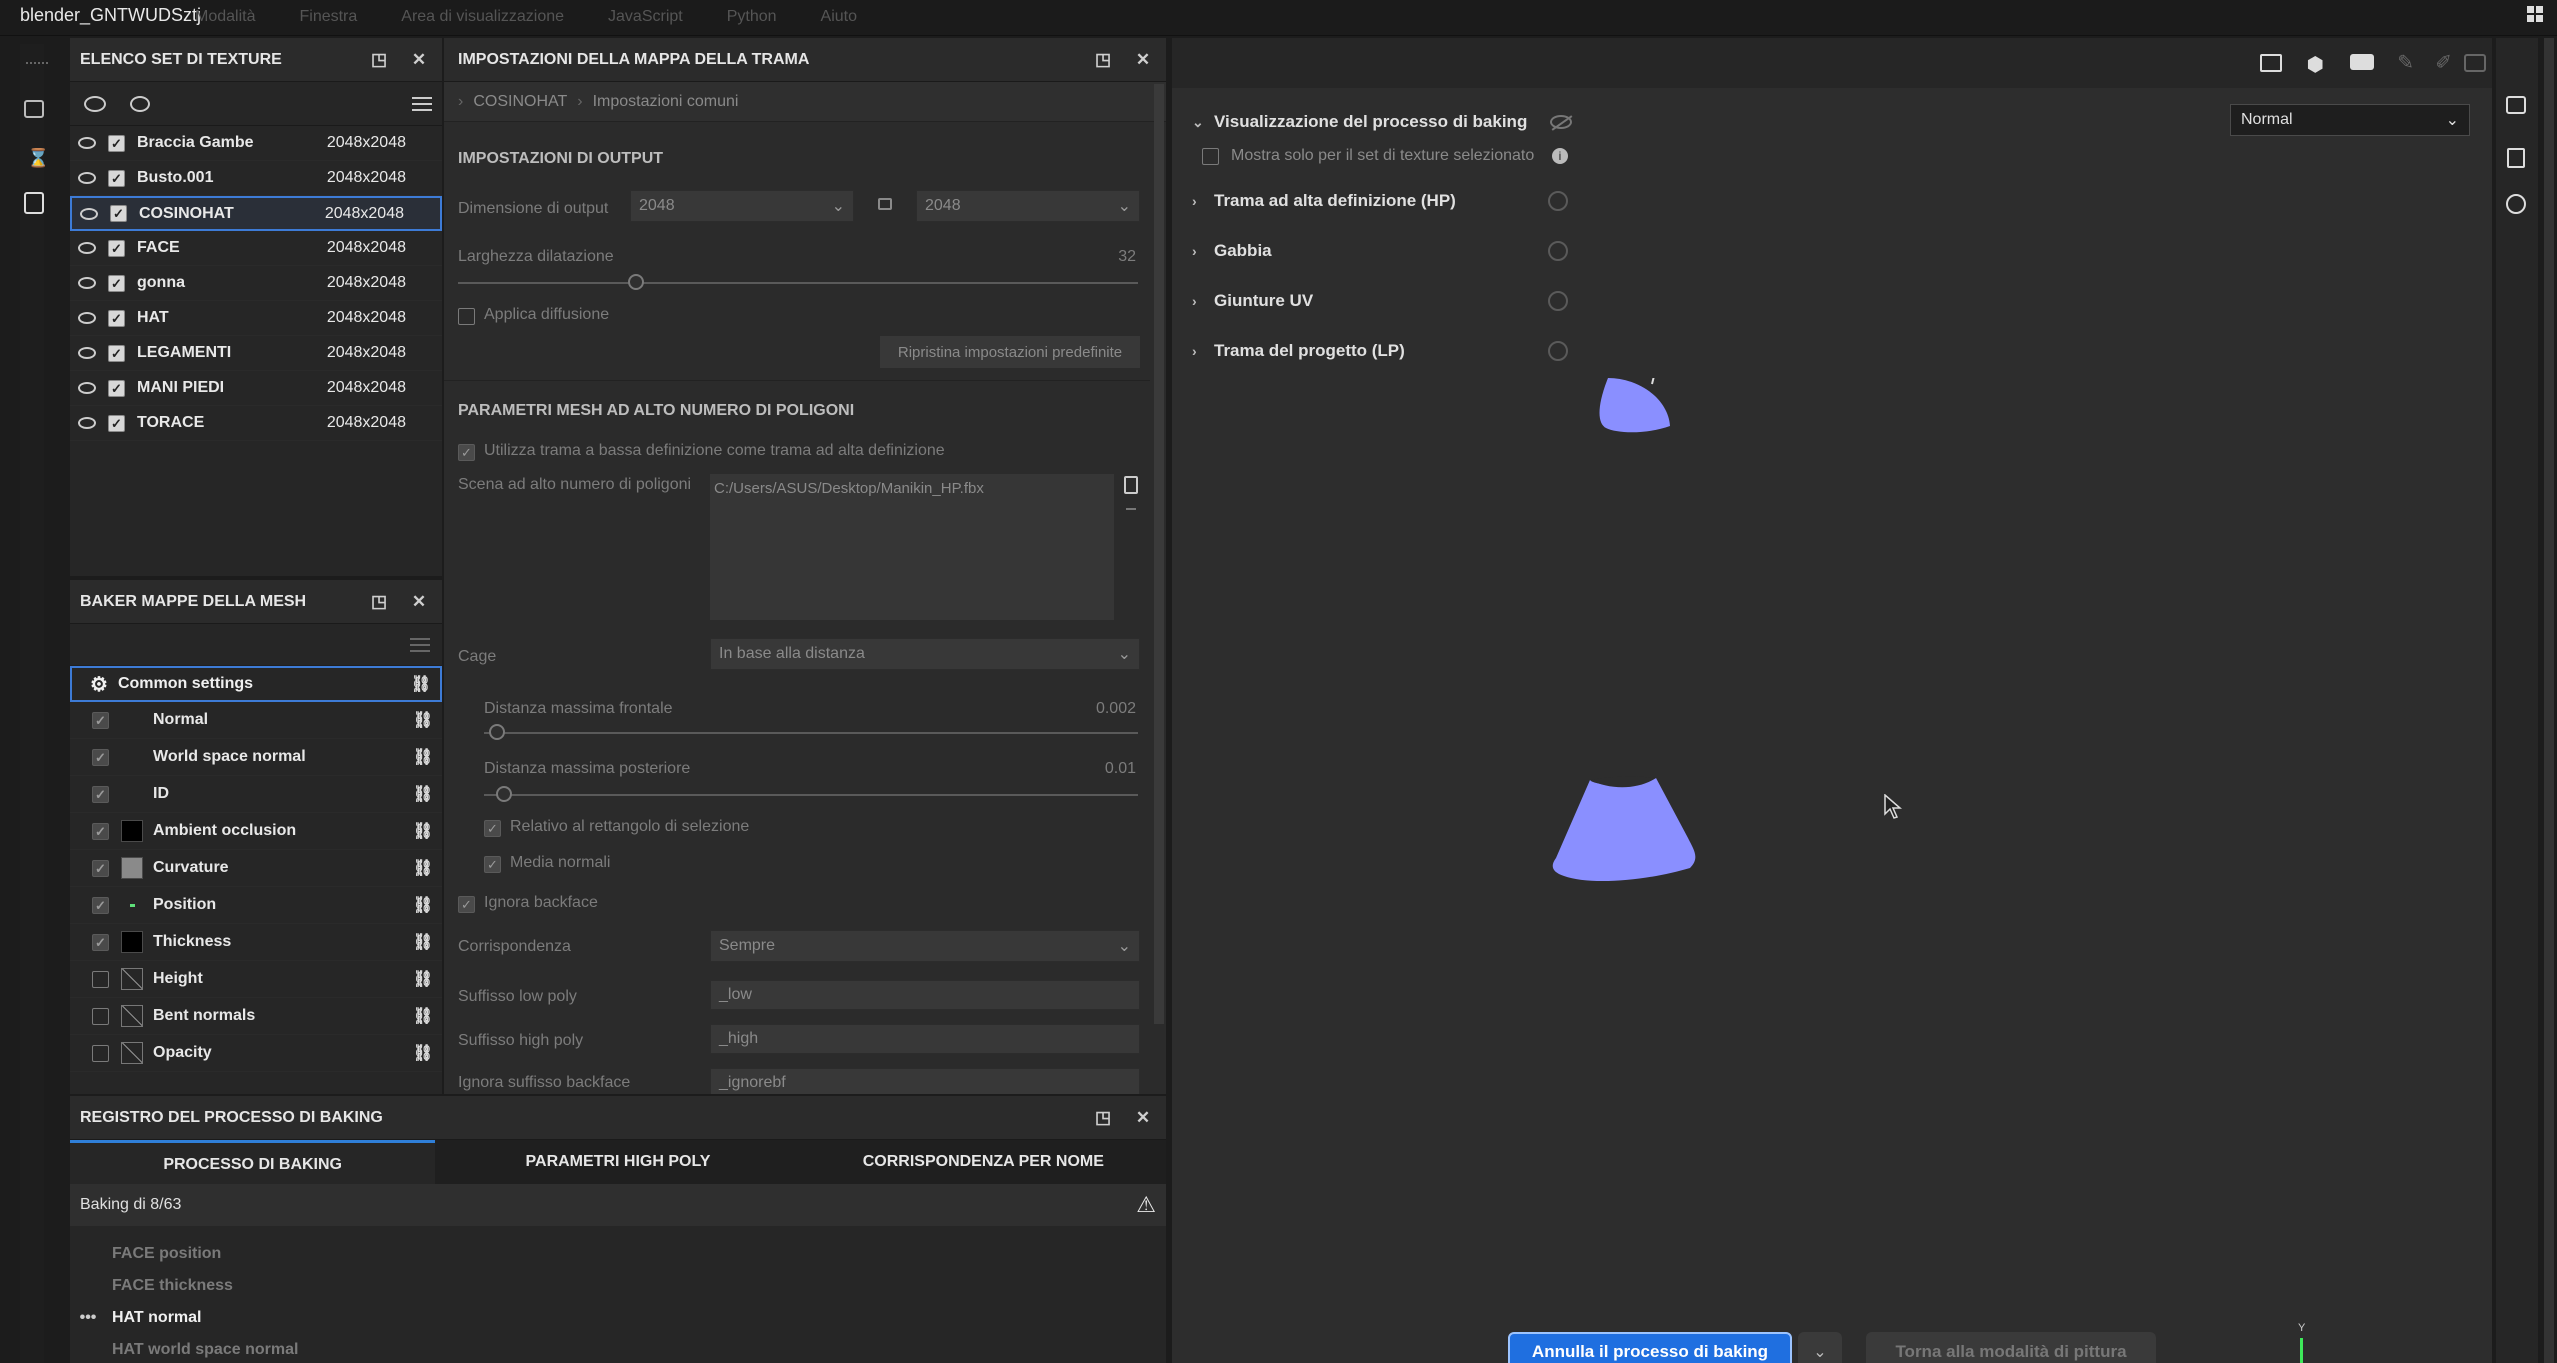 This screenshot has height=1363, width=2557. What do you see at coordinates (811, 732) in the screenshot?
I see `max-front-slider` at bounding box center [811, 732].